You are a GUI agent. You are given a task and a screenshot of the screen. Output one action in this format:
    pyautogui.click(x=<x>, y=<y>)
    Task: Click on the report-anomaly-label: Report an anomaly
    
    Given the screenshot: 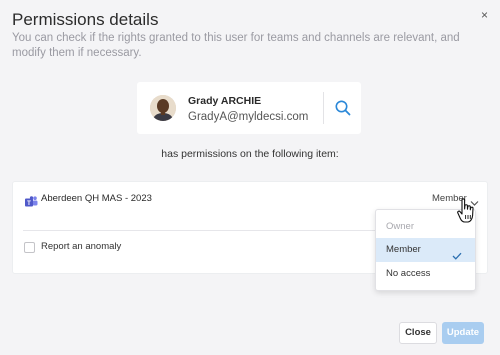 What is the action you would take?
    pyautogui.click(x=81, y=246)
    